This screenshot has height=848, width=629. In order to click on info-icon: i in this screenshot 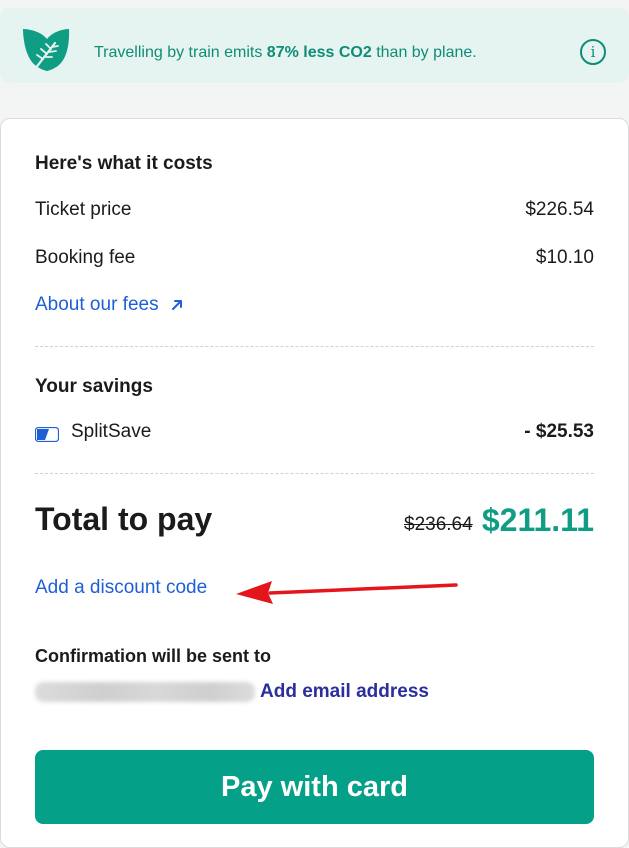, I will do `click(593, 52)`.